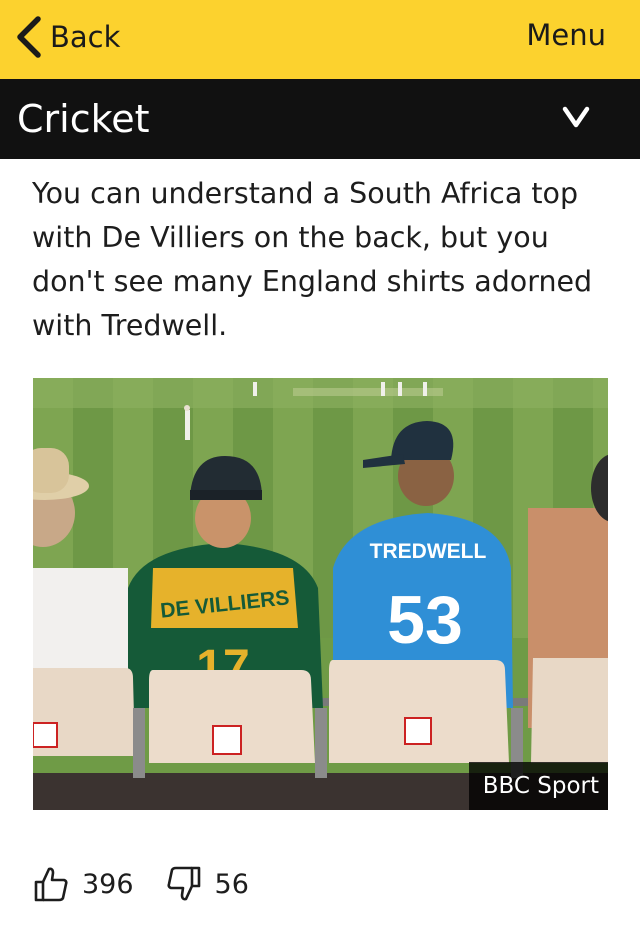  I want to click on shirt-right-number: 53, so click(425, 620).